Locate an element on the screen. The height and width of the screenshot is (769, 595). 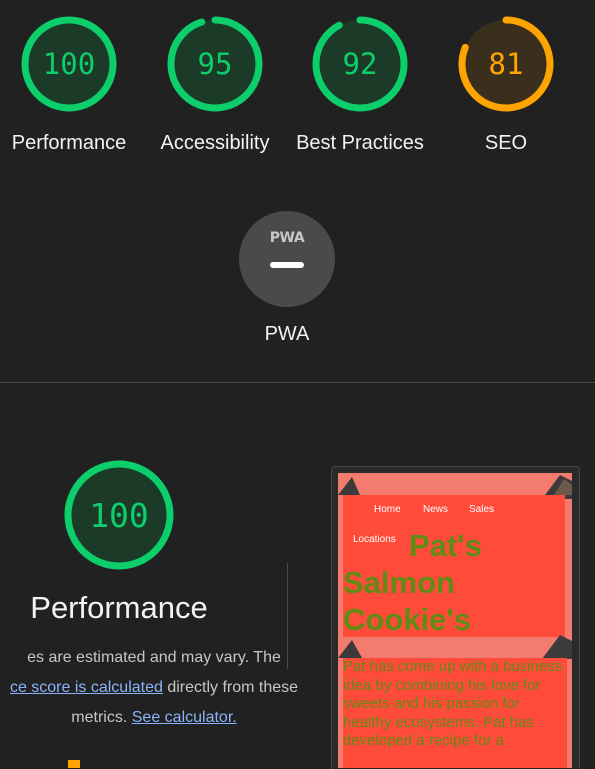
performance-gauge: 100 is located at coordinates (119, 515).